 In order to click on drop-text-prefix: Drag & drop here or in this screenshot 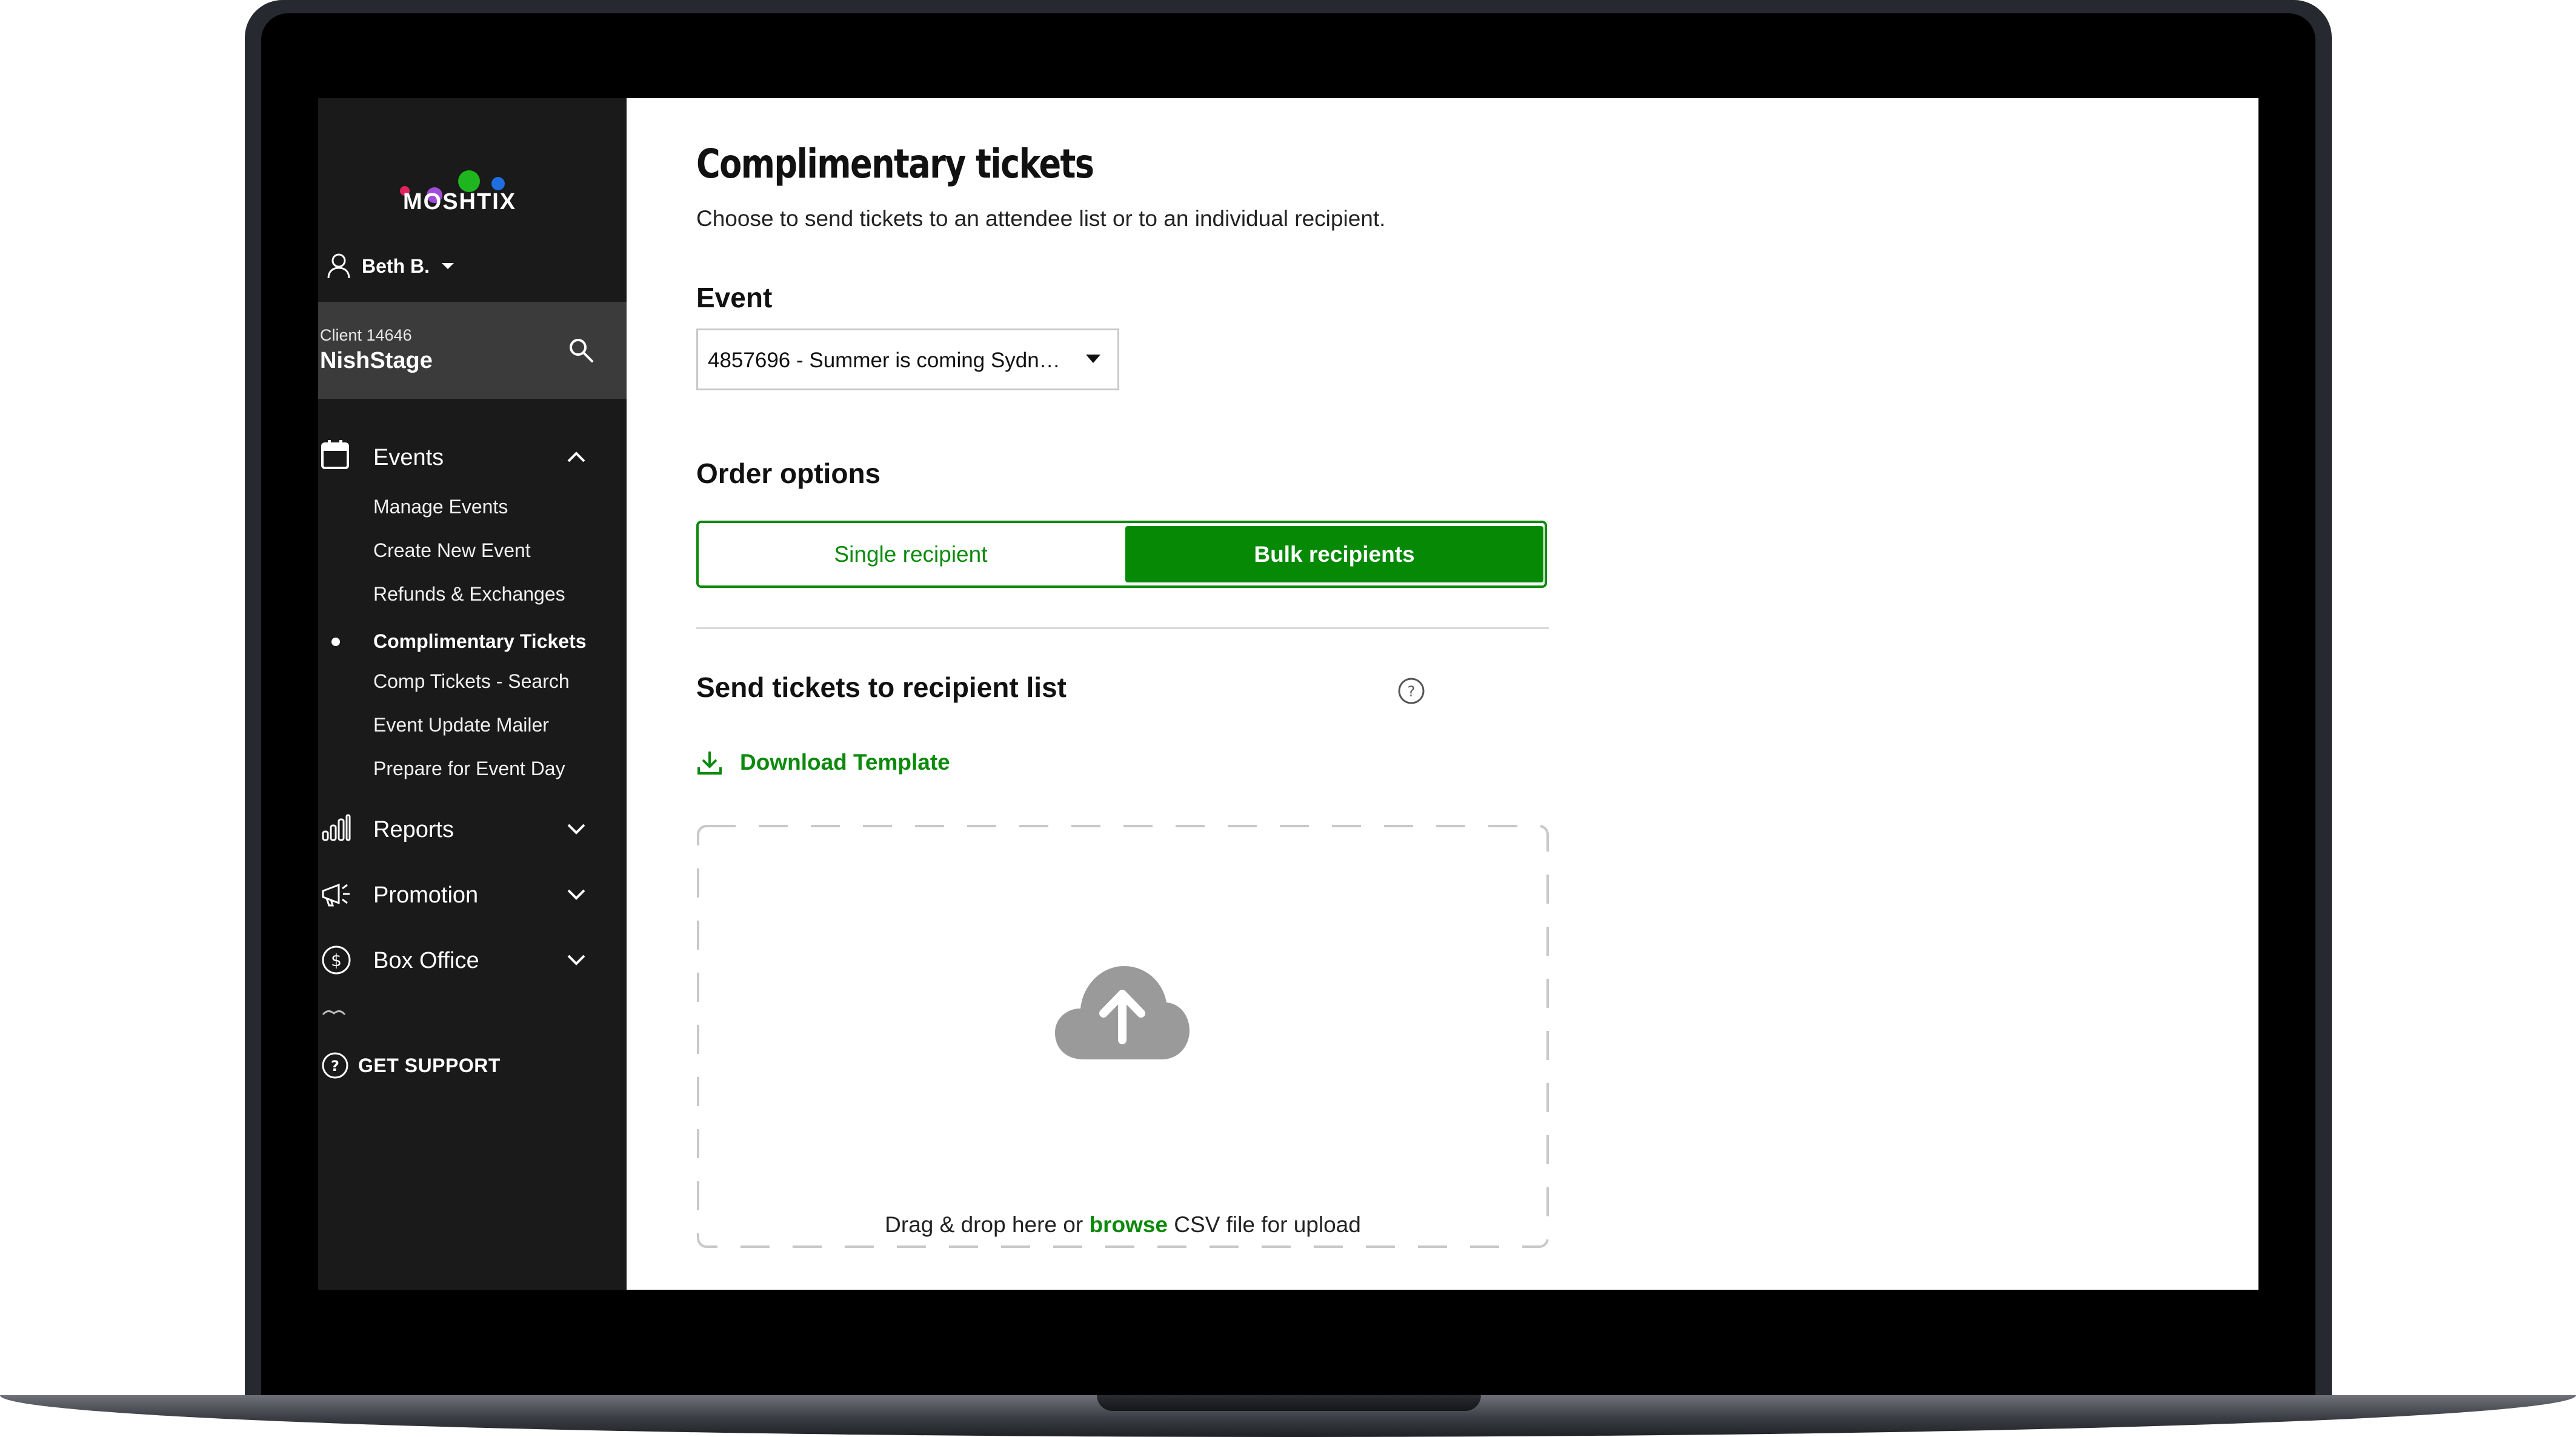, I will do `click(987, 1224)`.